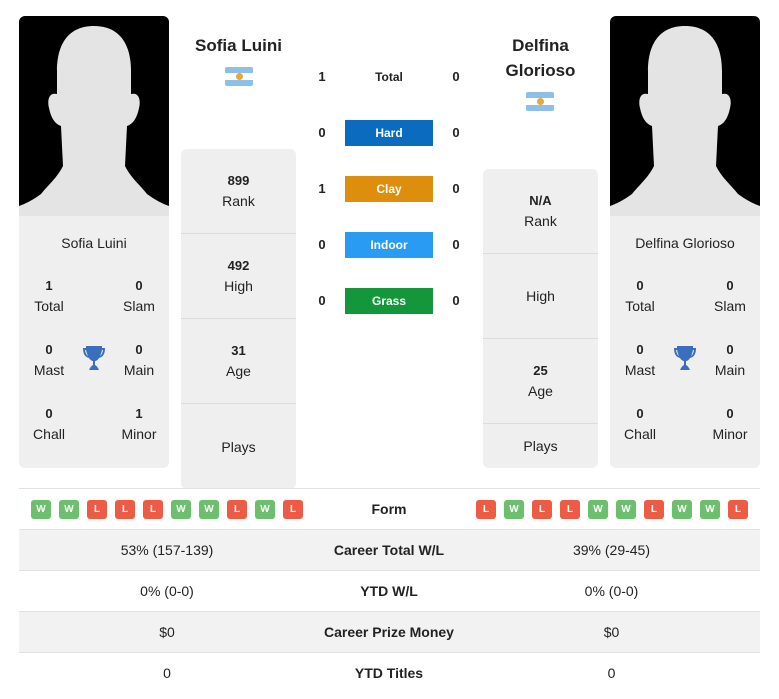 This screenshot has height=699, width=779. What do you see at coordinates (540, 381) in the screenshot?
I see `player2-age: 25 Age` at bounding box center [540, 381].